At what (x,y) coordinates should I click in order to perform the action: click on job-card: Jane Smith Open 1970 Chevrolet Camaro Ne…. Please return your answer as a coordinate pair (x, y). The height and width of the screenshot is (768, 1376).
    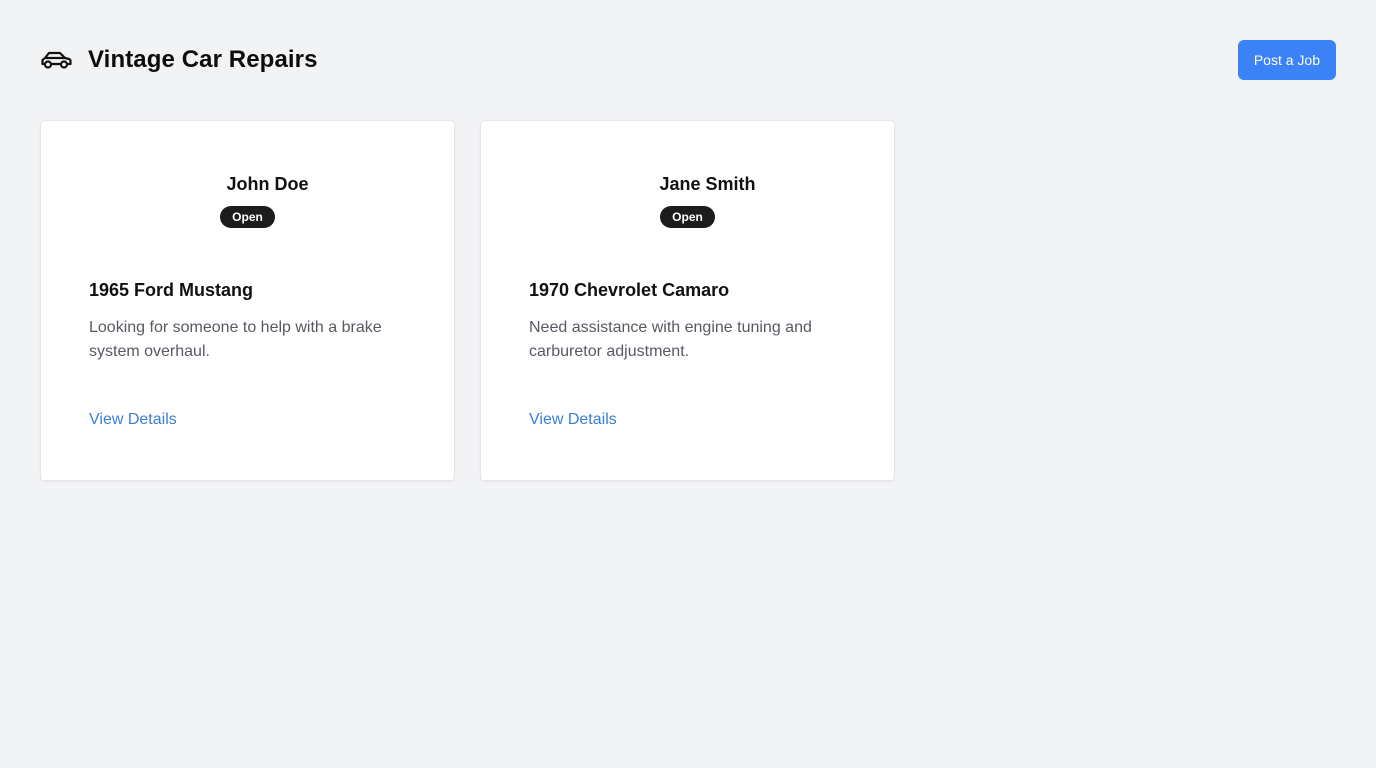
    Looking at the image, I should click on (687, 300).